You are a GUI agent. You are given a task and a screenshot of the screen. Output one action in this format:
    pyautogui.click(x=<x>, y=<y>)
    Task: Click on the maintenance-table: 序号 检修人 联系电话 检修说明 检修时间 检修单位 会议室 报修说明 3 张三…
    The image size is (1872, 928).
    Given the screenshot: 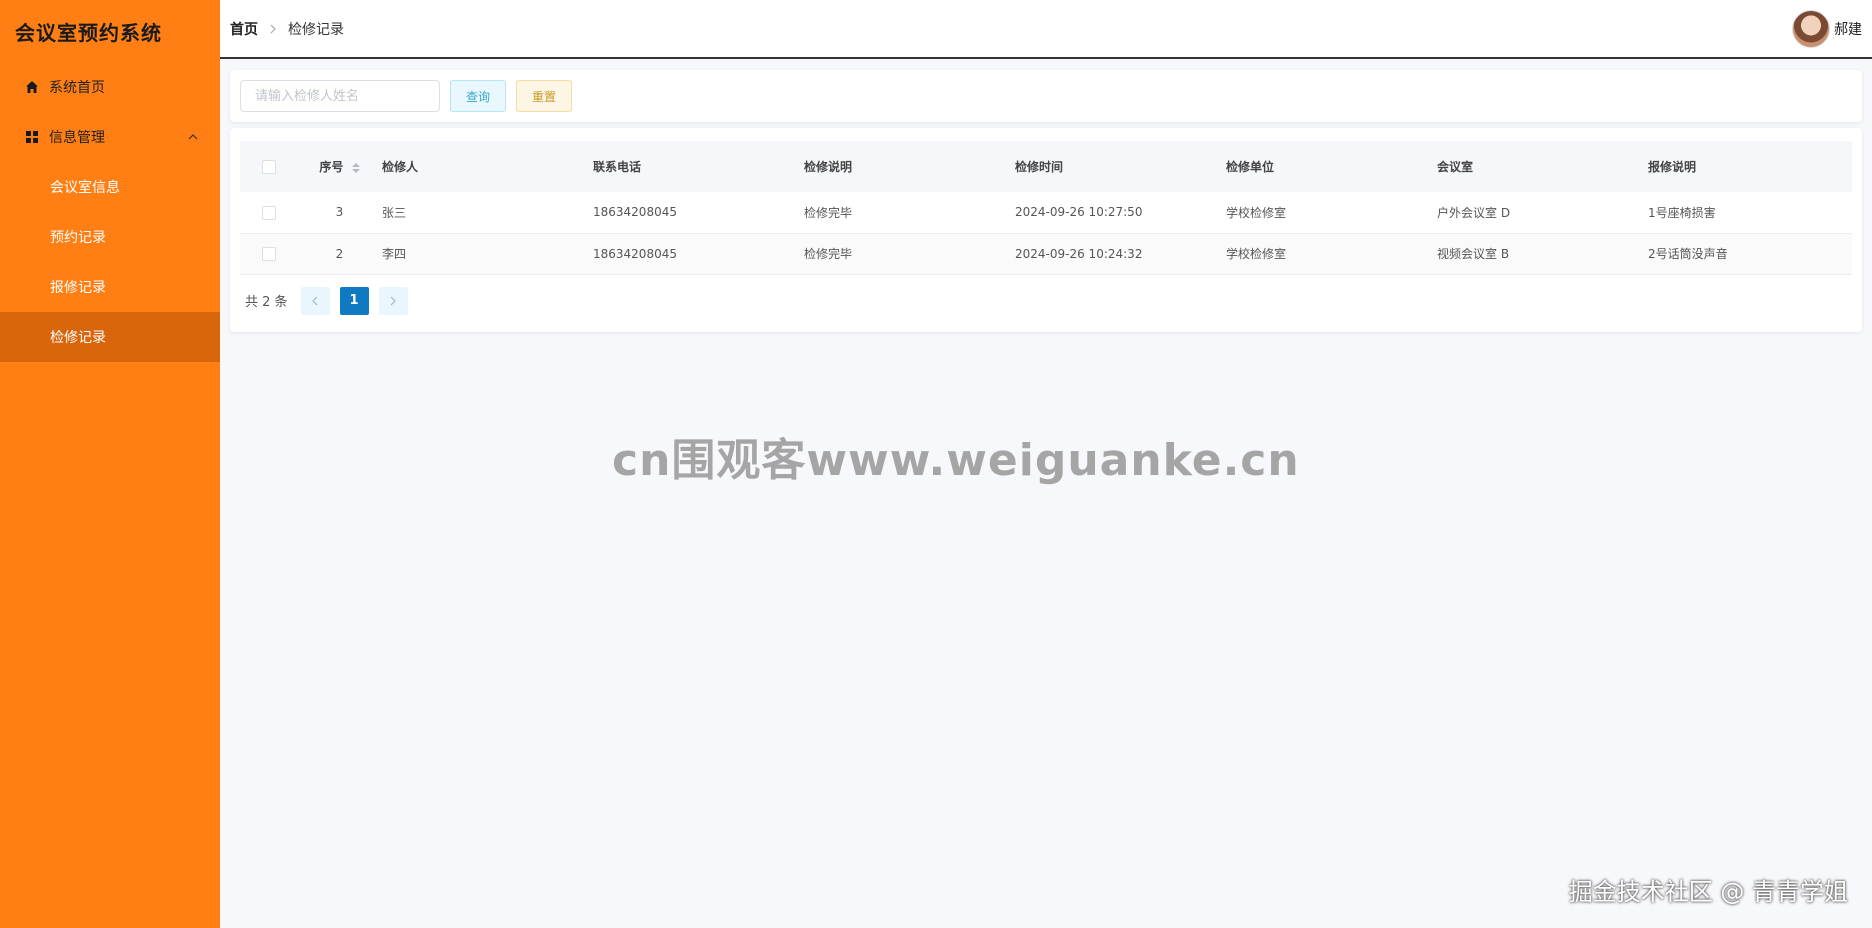 What is the action you would take?
    pyautogui.click(x=1046, y=208)
    